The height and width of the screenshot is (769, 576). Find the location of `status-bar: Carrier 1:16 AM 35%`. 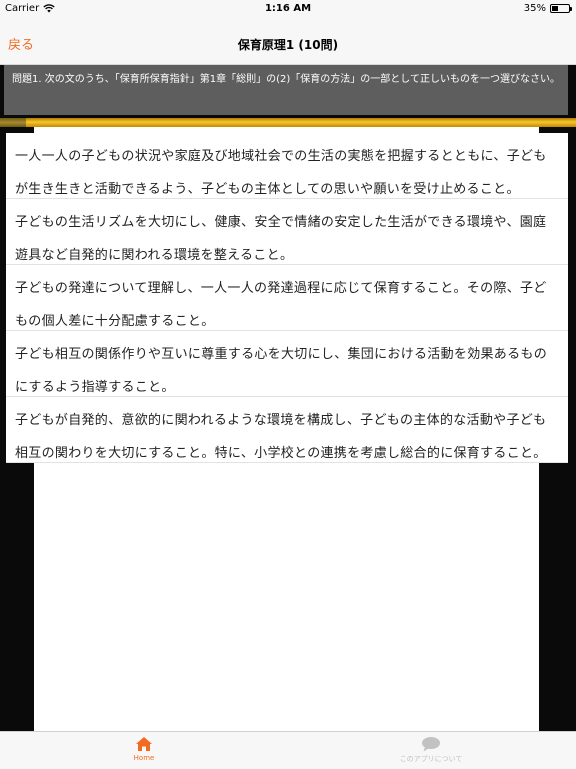

status-bar: Carrier 1:16 AM 35% is located at coordinates (288, 9).